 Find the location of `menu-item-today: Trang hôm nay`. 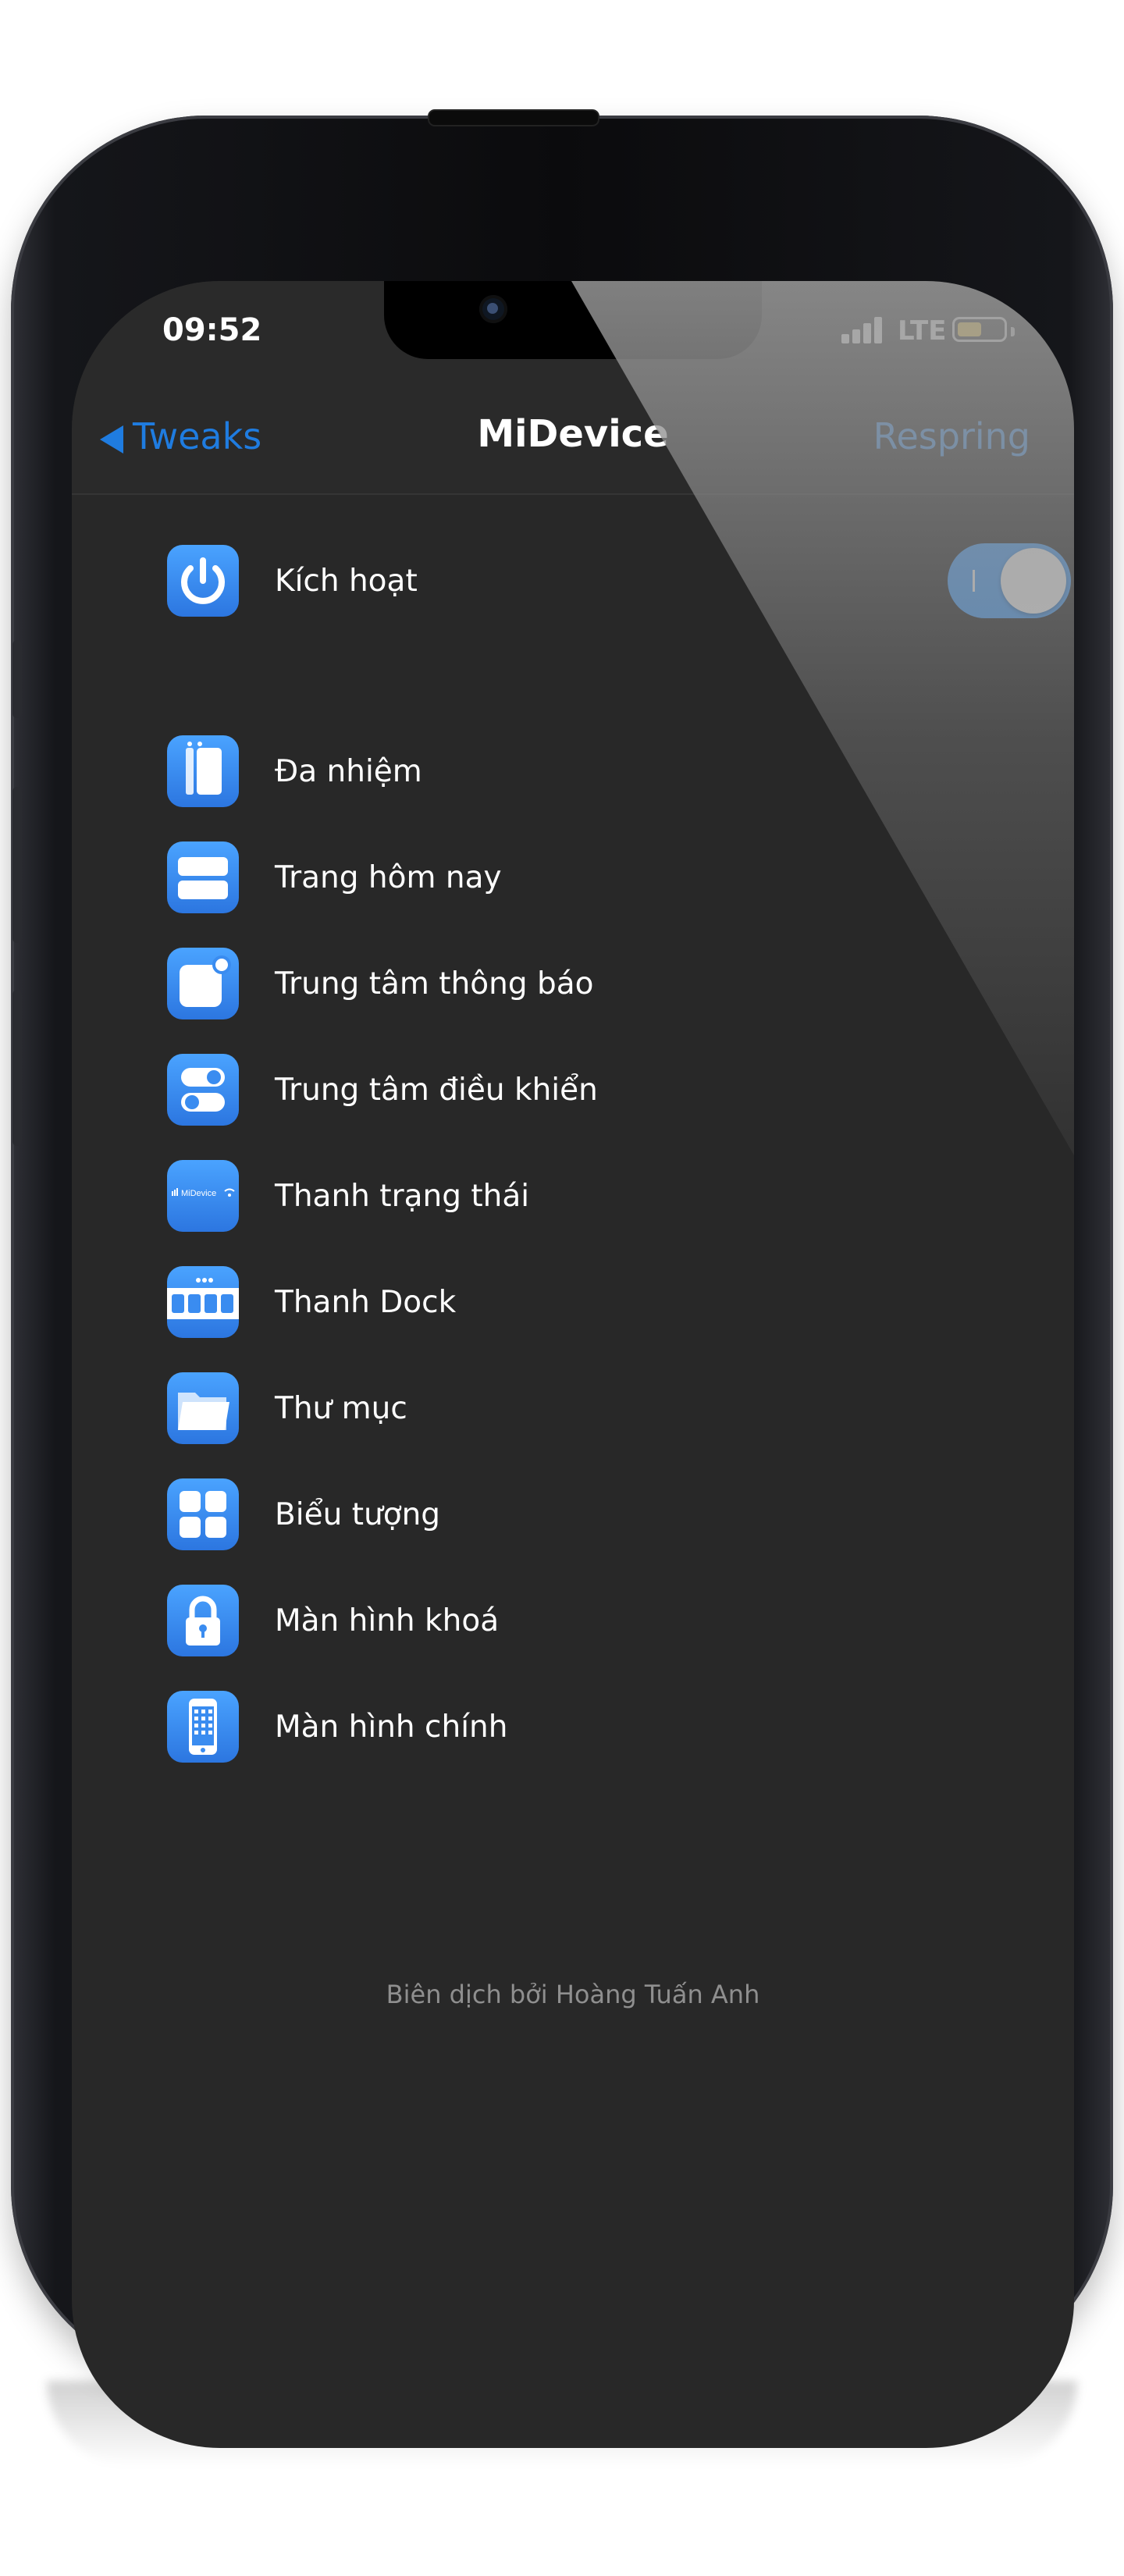

menu-item-today: Trang hôm nay is located at coordinates (596, 878).